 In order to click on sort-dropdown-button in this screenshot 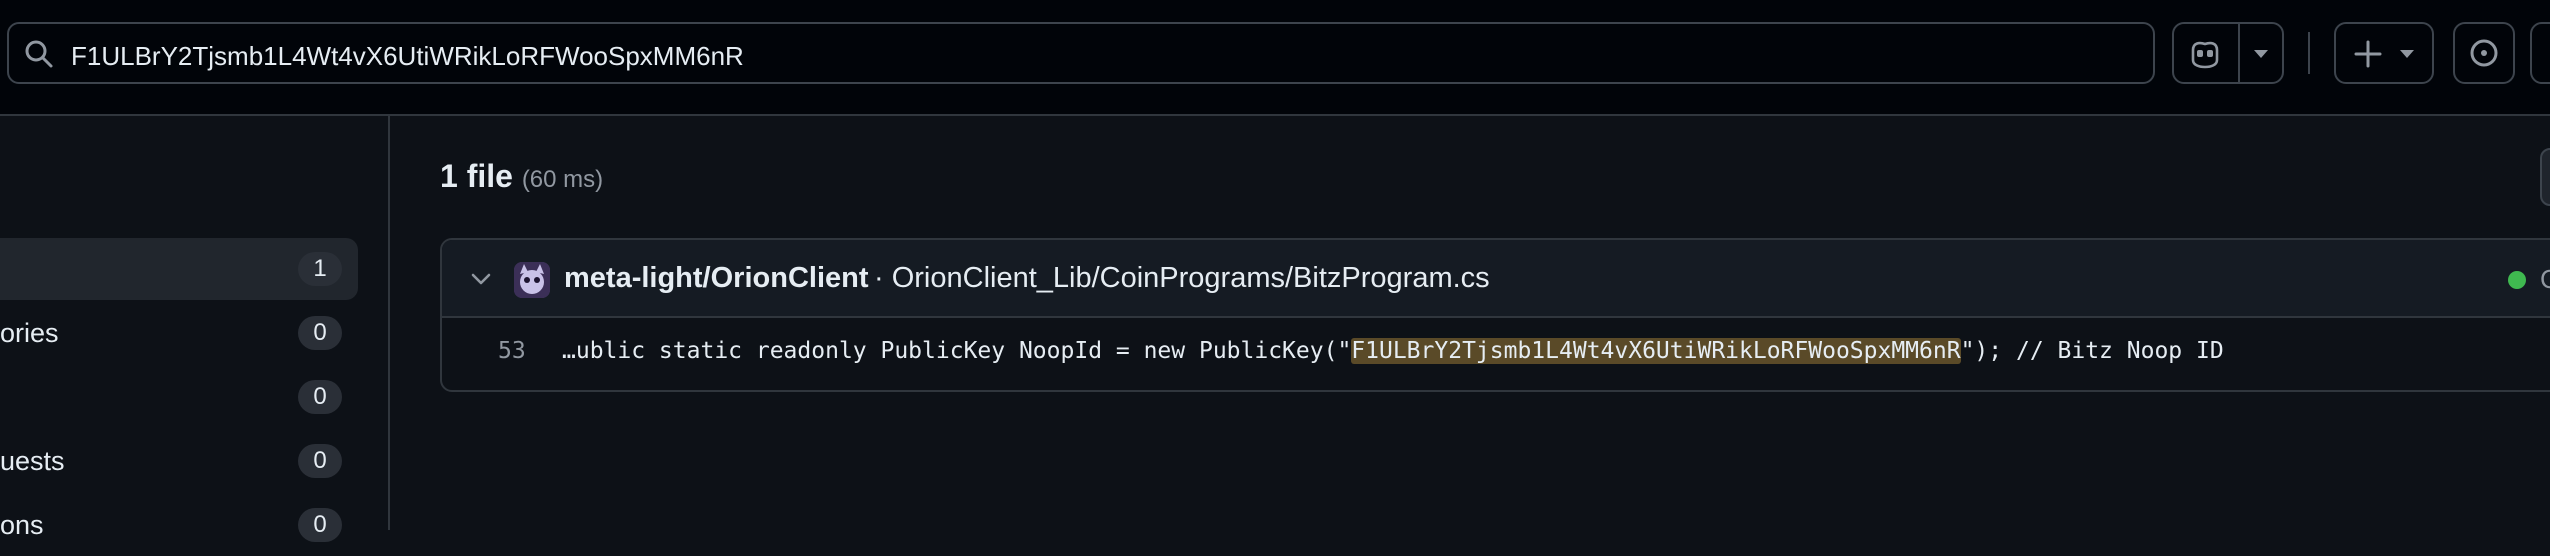, I will do `click(2545, 177)`.